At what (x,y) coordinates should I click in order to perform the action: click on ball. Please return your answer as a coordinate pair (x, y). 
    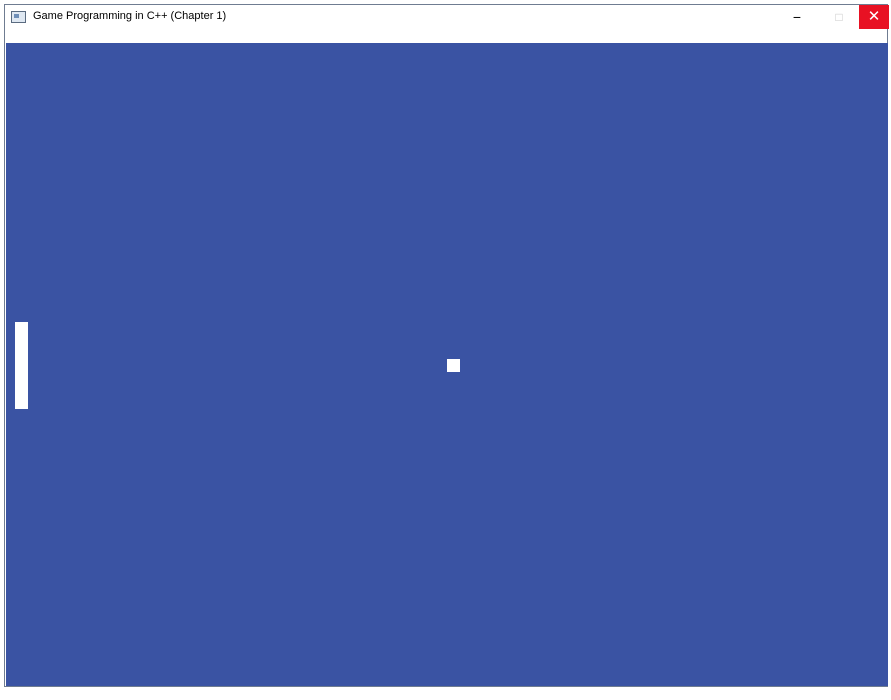
    Looking at the image, I should click on (453, 365).